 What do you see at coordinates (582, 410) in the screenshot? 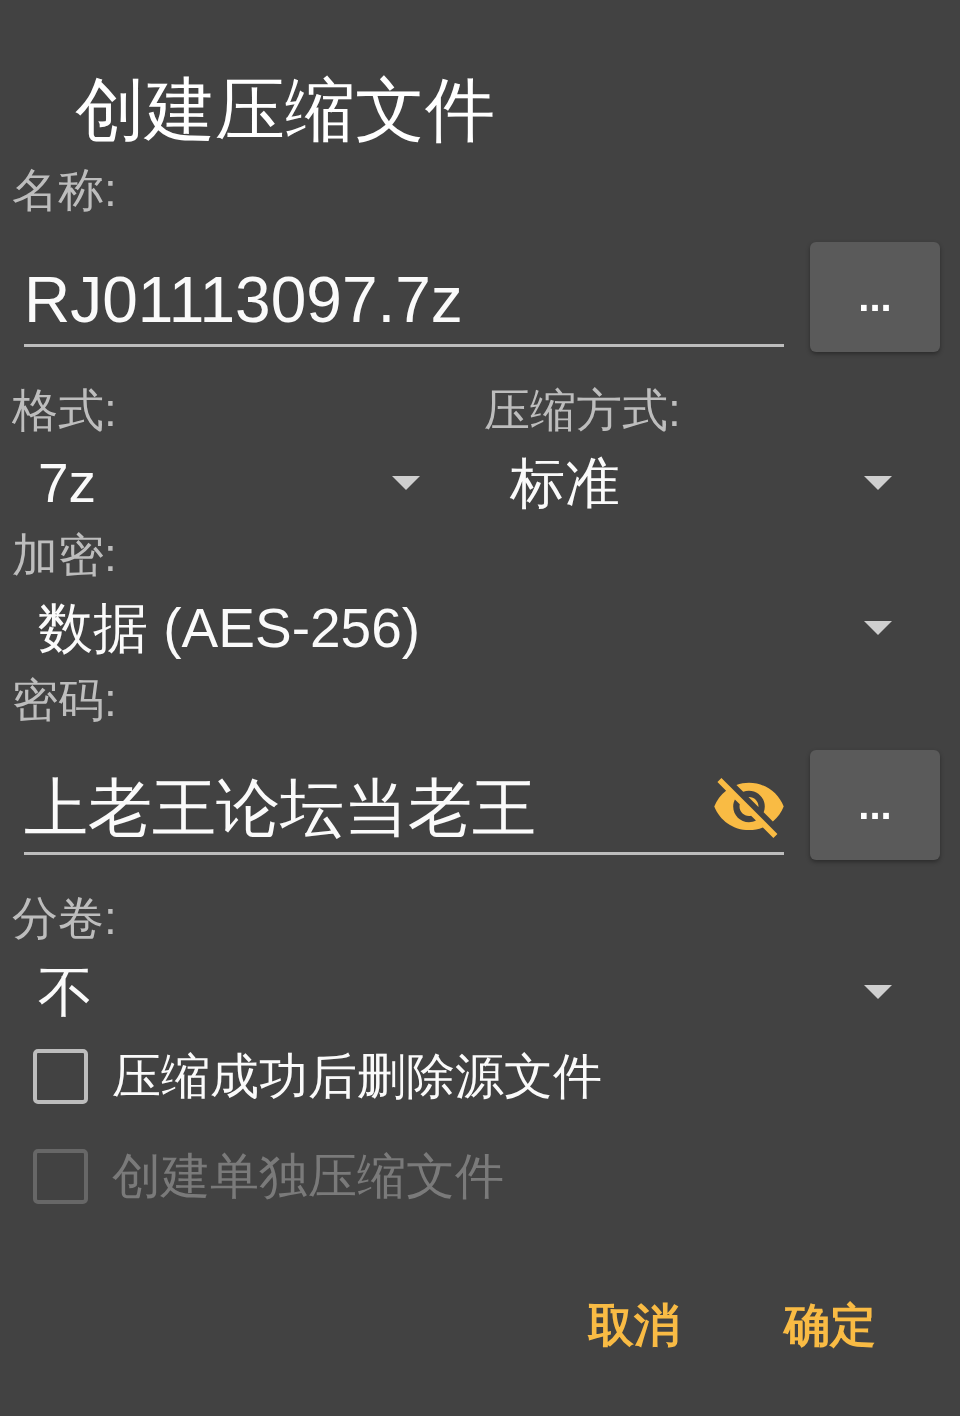
I see `field-label: 压缩方式:` at bounding box center [582, 410].